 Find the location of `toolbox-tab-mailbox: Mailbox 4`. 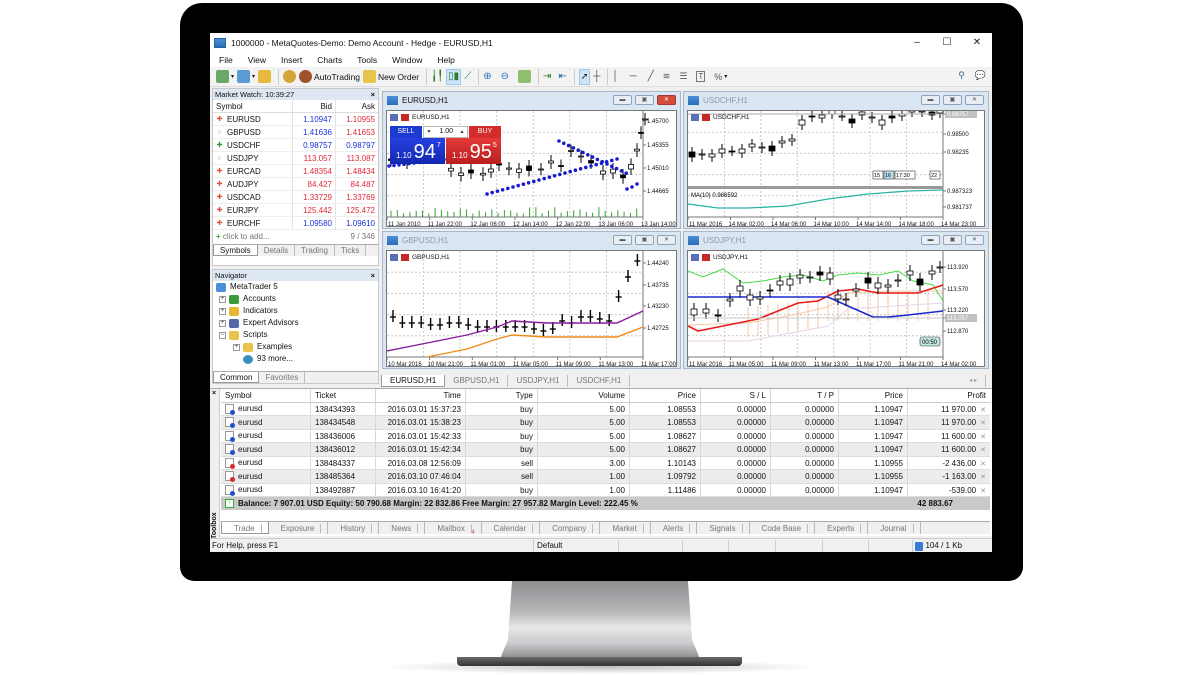

toolbox-tab-mailbox: Mailbox 4 is located at coordinates (453, 529).